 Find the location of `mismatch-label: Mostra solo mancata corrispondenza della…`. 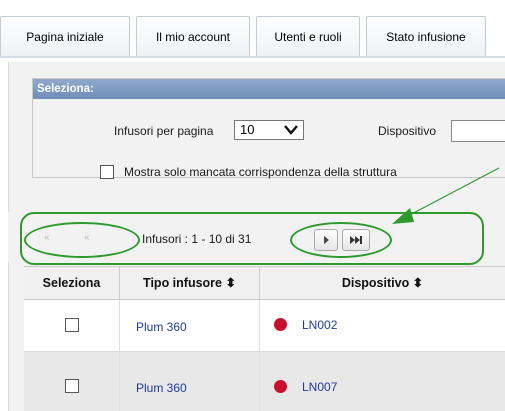

mismatch-label: Mostra solo mancata corrispondenza della… is located at coordinates (260, 172).